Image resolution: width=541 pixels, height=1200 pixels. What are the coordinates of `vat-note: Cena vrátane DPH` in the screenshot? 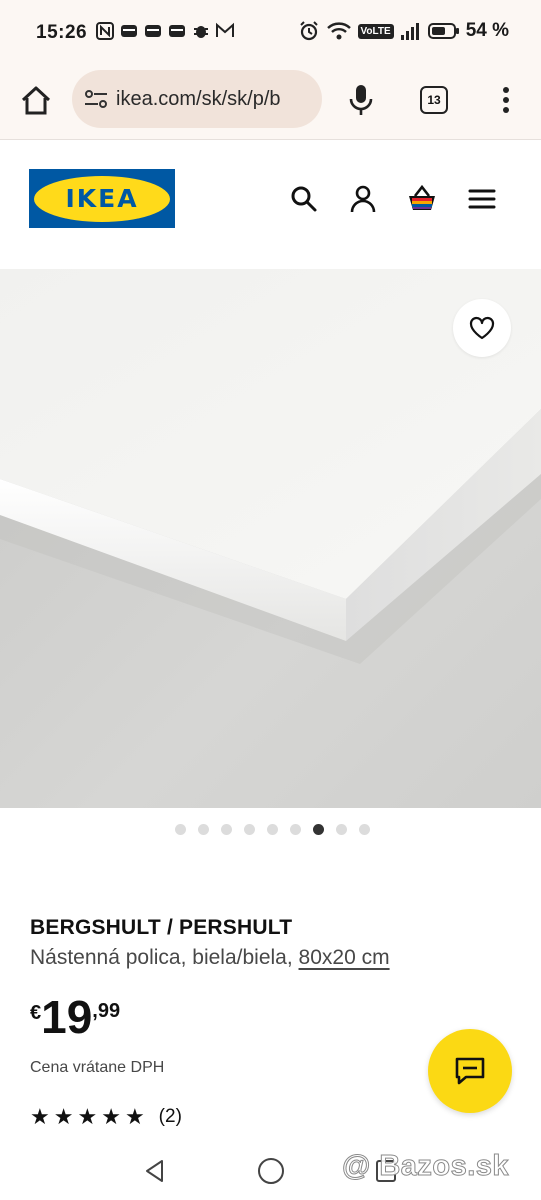 It's located at (97, 1067).